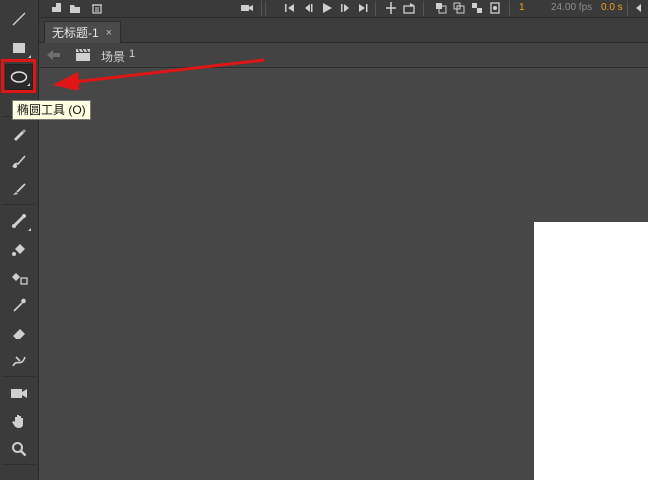 This screenshot has height=480, width=648. I want to click on go-to-last-frame-icon, so click(363, 8).